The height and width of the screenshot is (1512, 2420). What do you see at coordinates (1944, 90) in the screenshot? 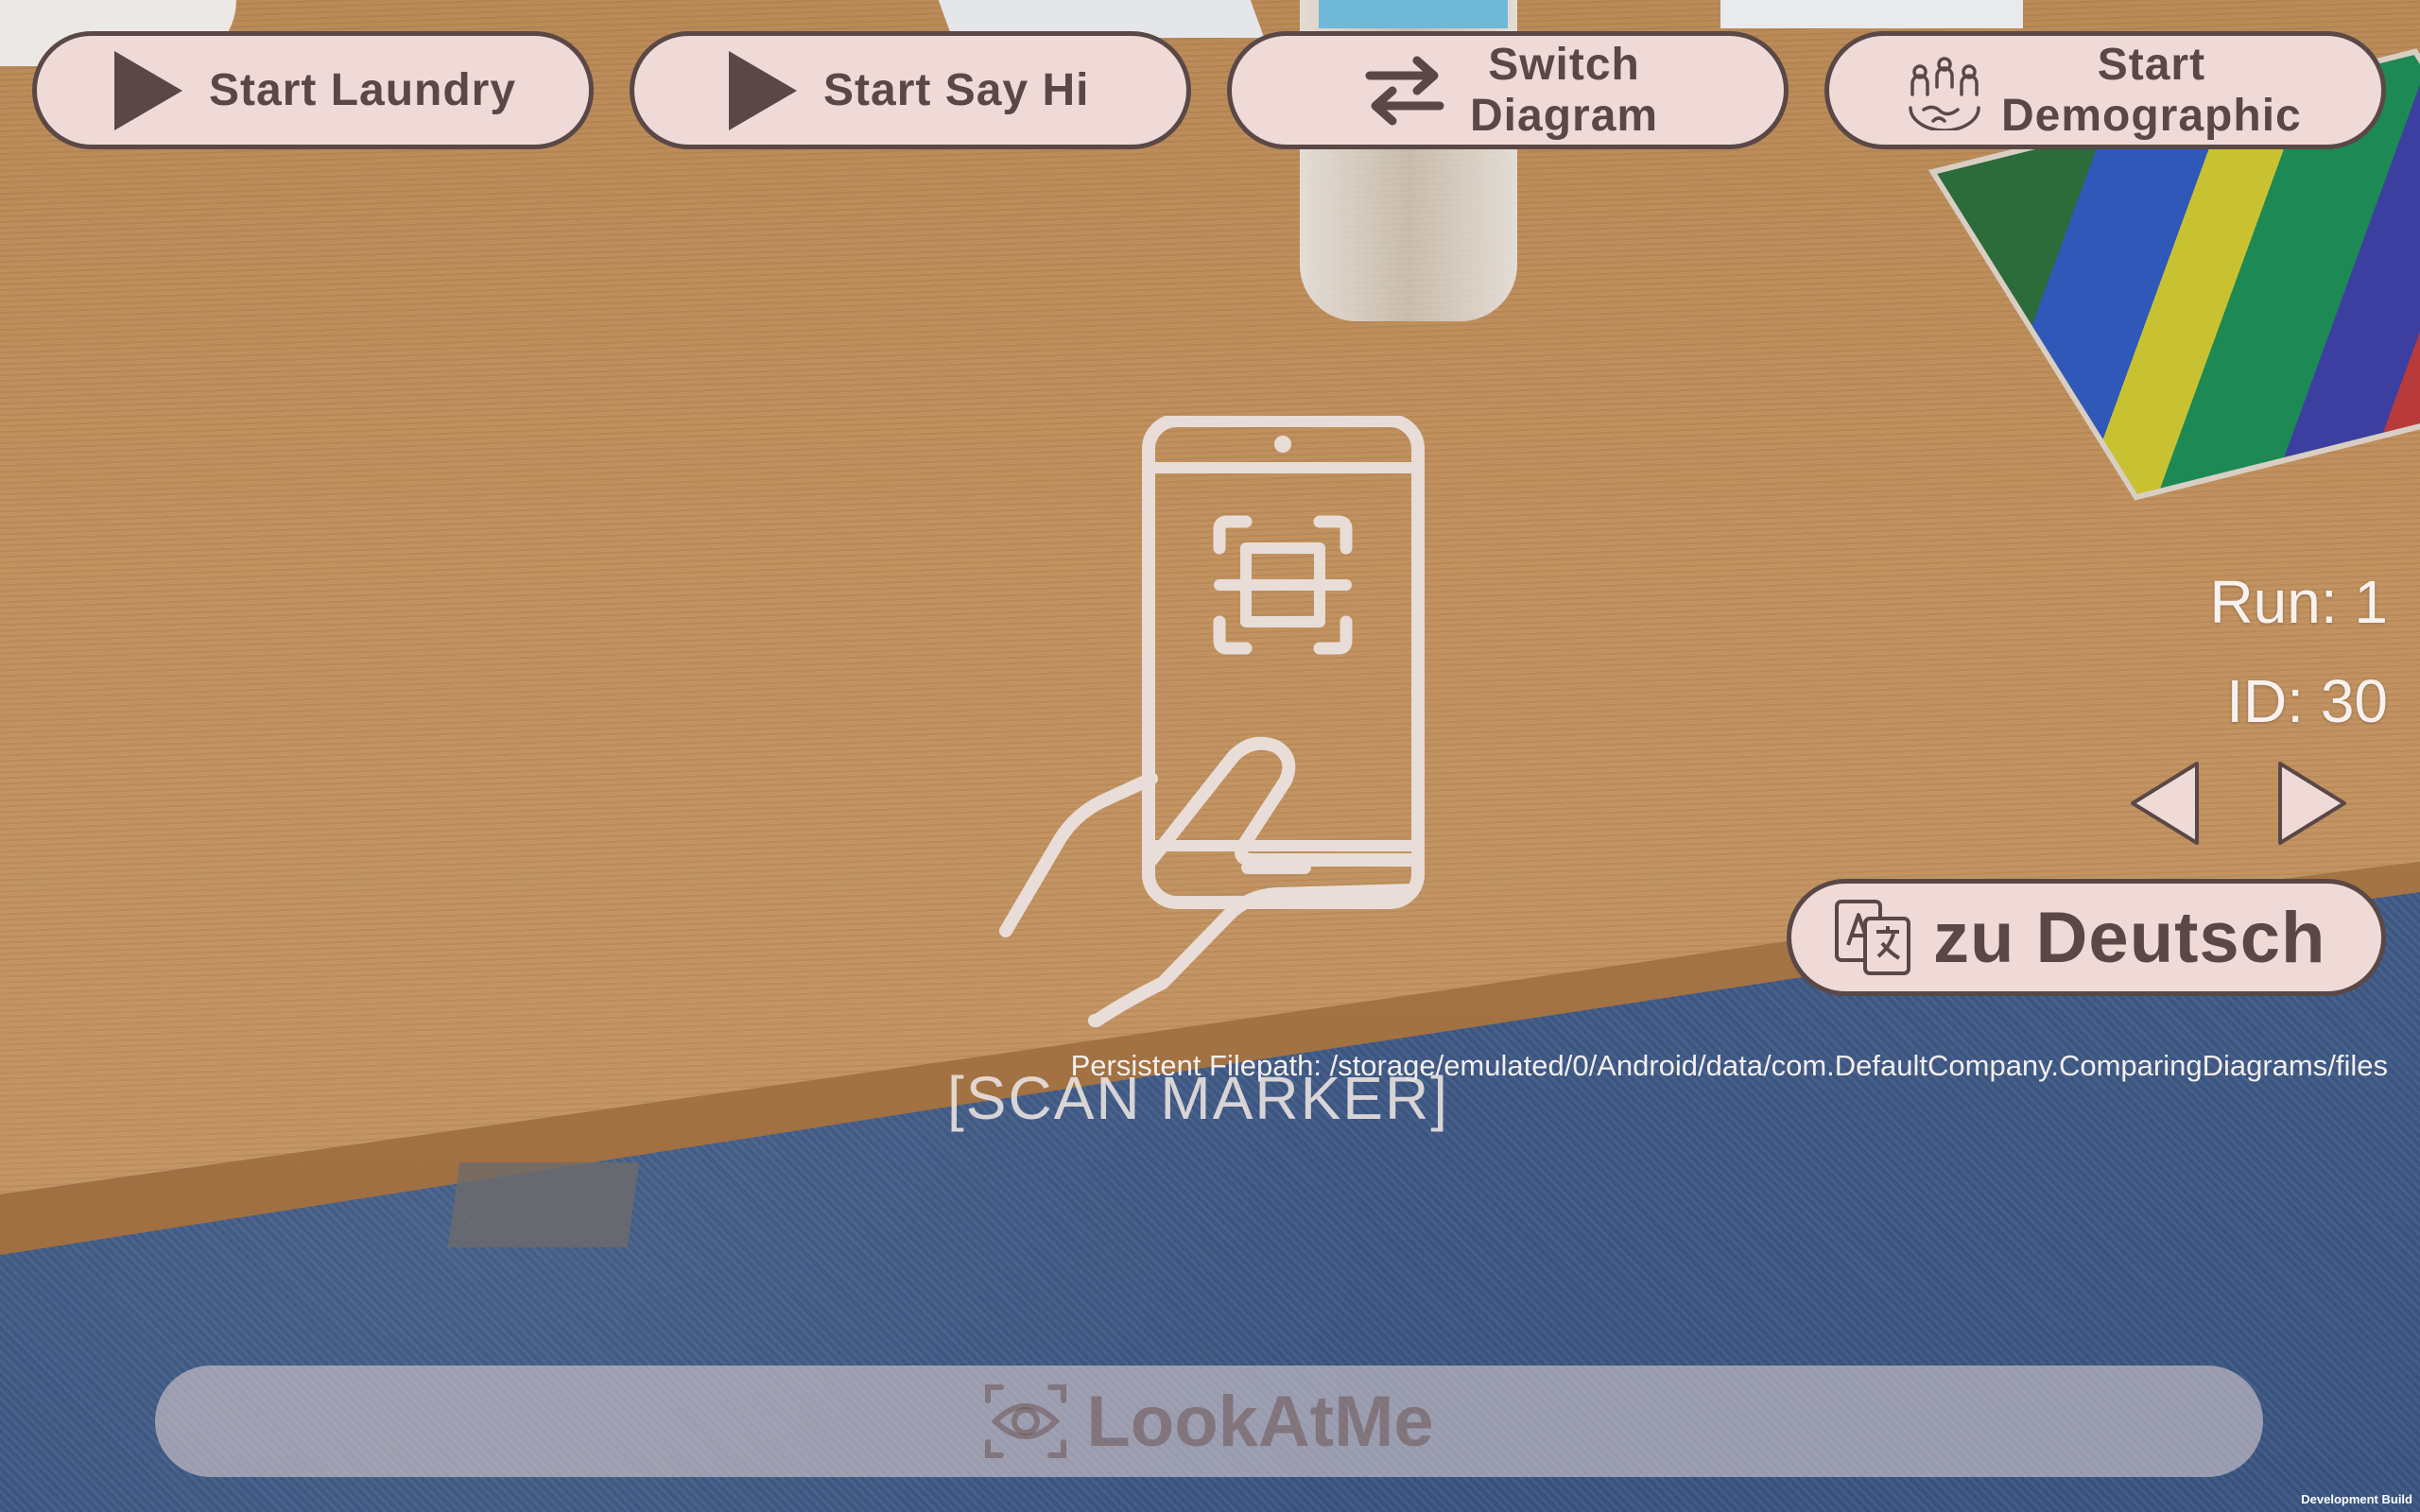
I see `people-globe-icon` at bounding box center [1944, 90].